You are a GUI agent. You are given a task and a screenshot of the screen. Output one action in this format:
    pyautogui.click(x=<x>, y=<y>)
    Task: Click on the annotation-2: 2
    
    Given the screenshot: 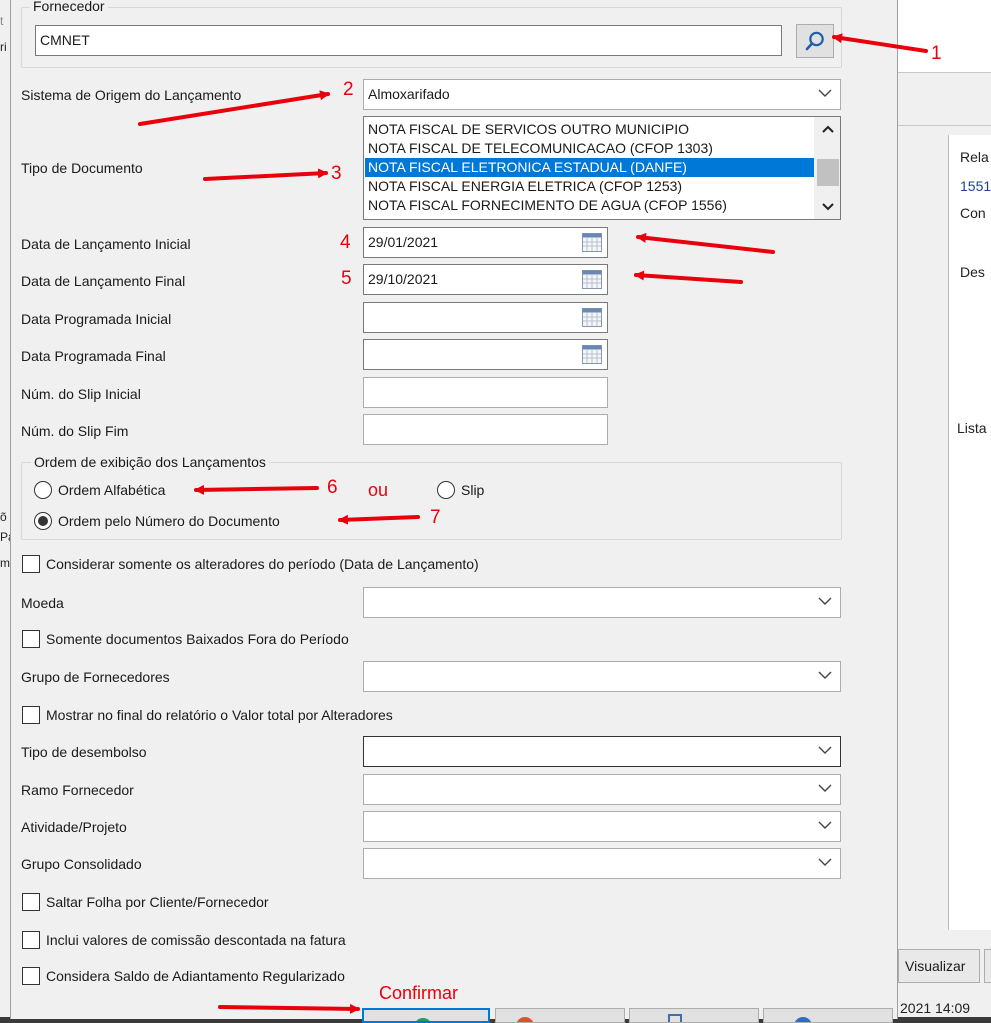 What is the action you would take?
    pyautogui.click(x=348, y=89)
    